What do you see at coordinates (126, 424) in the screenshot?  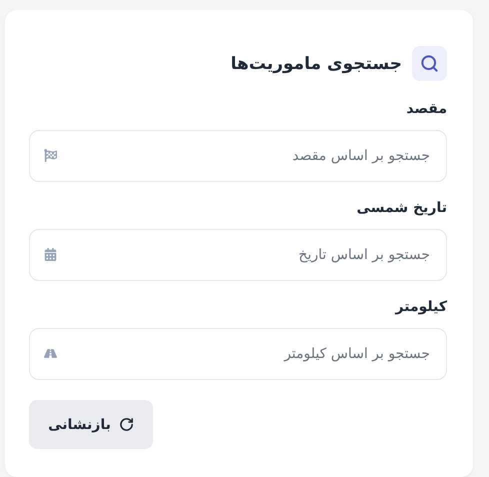 I see `refresh-icon` at bounding box center [126, 424].